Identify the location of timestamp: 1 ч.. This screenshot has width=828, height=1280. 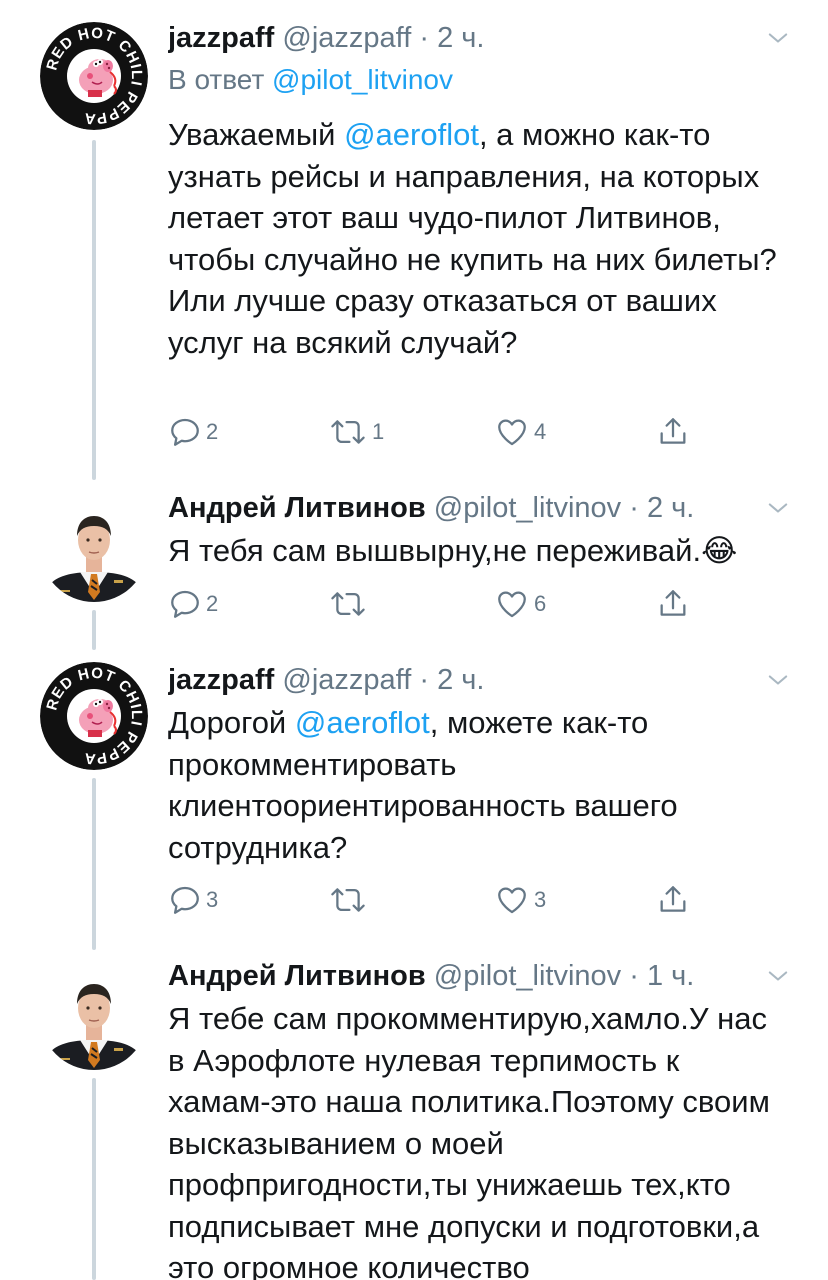
(670, 976).